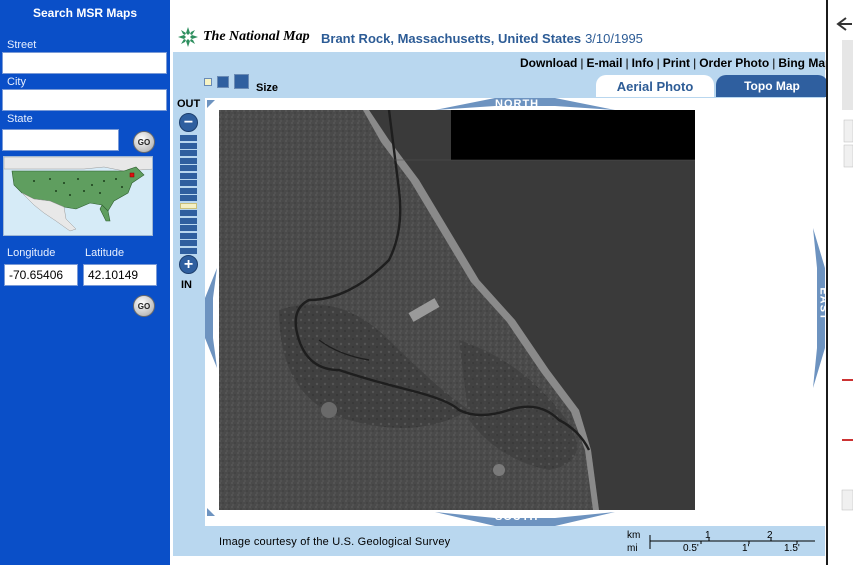  What do you see at coordinates (770, 535) in the screenshot?
I see `scale-km-tick-2: 2` at bounding box center [770, 535].